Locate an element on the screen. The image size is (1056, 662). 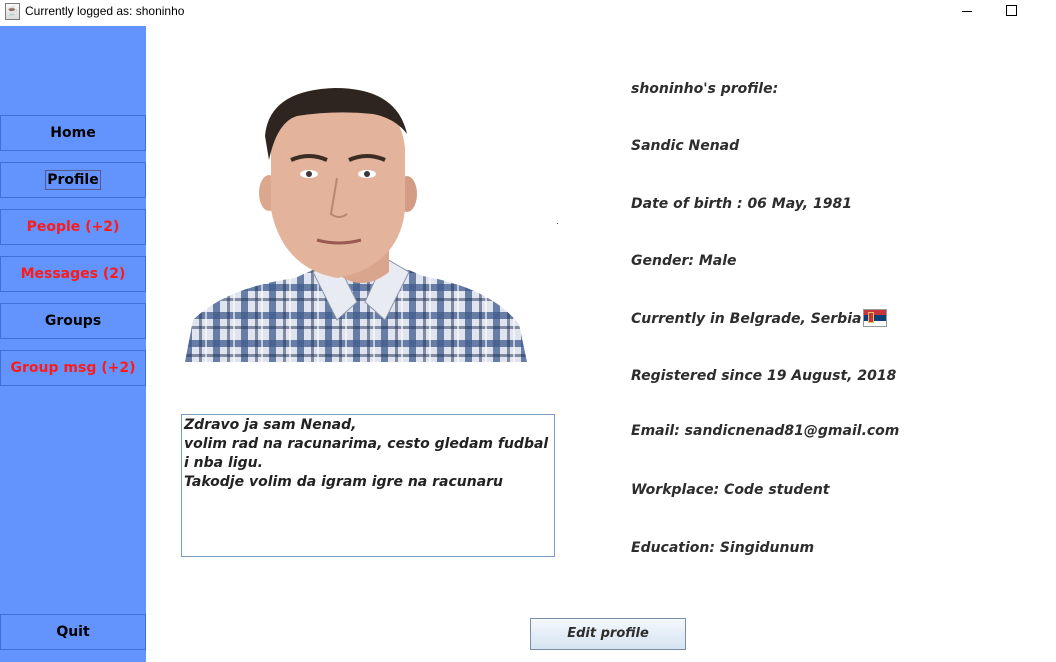
sidebar-item-messages: Messages (2) is located at coordinates (73, 274).